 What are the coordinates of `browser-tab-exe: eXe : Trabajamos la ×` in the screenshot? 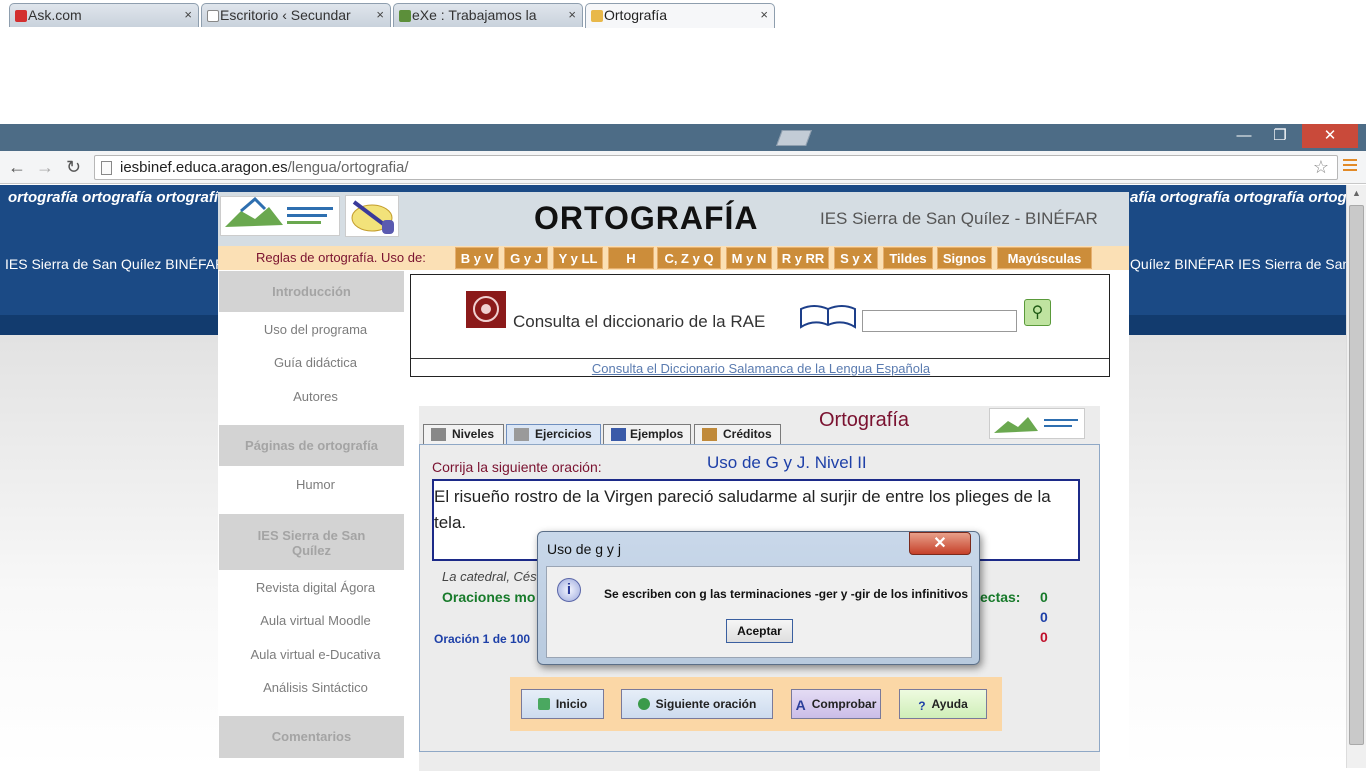 It's located at (488, 15).